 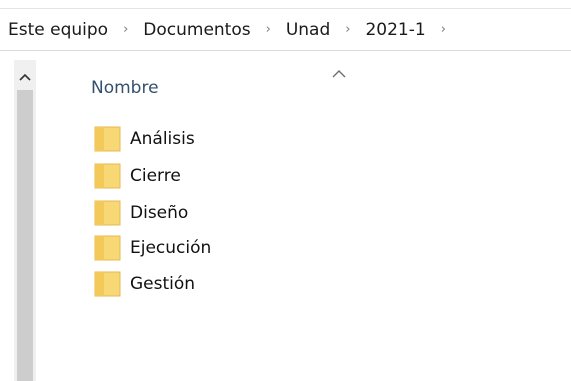 I want to click on list-item-label: Gestión, so click(x=163, y=284).